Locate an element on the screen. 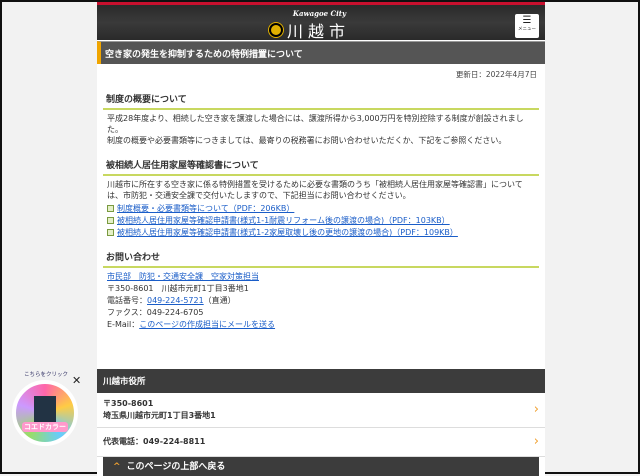  section-heading: 被相続人居住用家屋等確認書について is located at coordinates (321, 167).